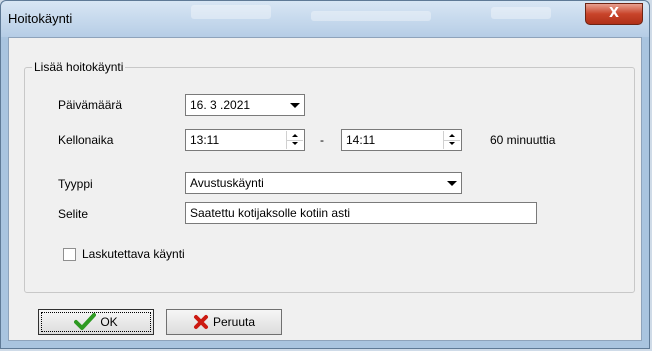 This screenshot has height=351, width=652. Describe the element at coordinates (361, 213) in the screenshot. I see `note-input: Saatettu kotijaksolle kotiin asti` at that location.